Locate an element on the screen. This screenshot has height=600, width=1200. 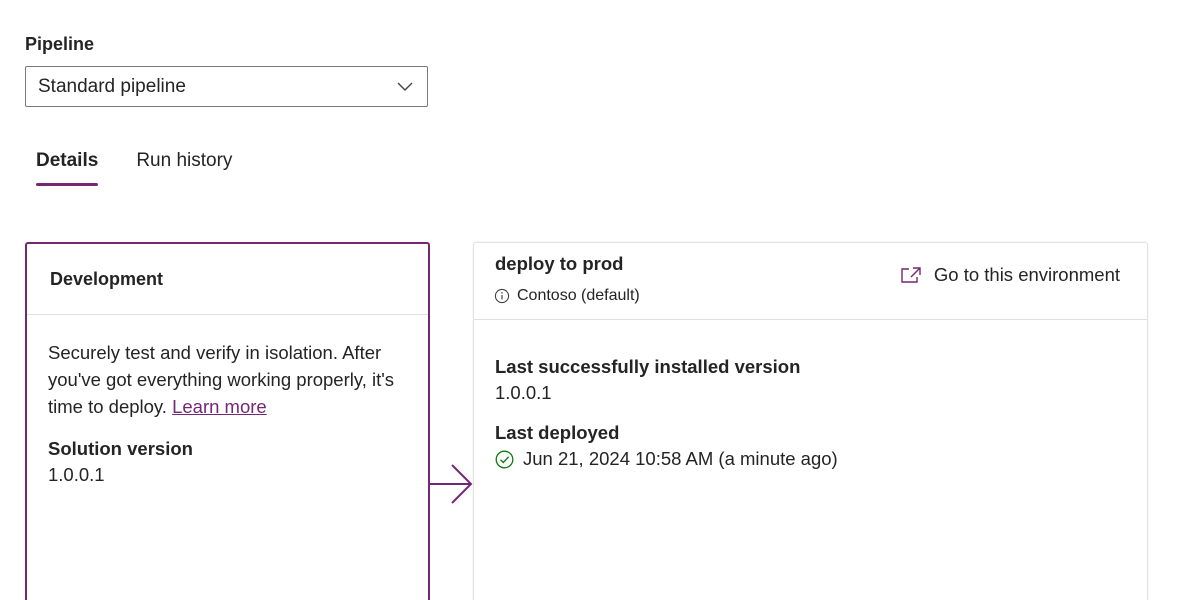
learn-more-link: Learn more is located at coordinates (219, 406).